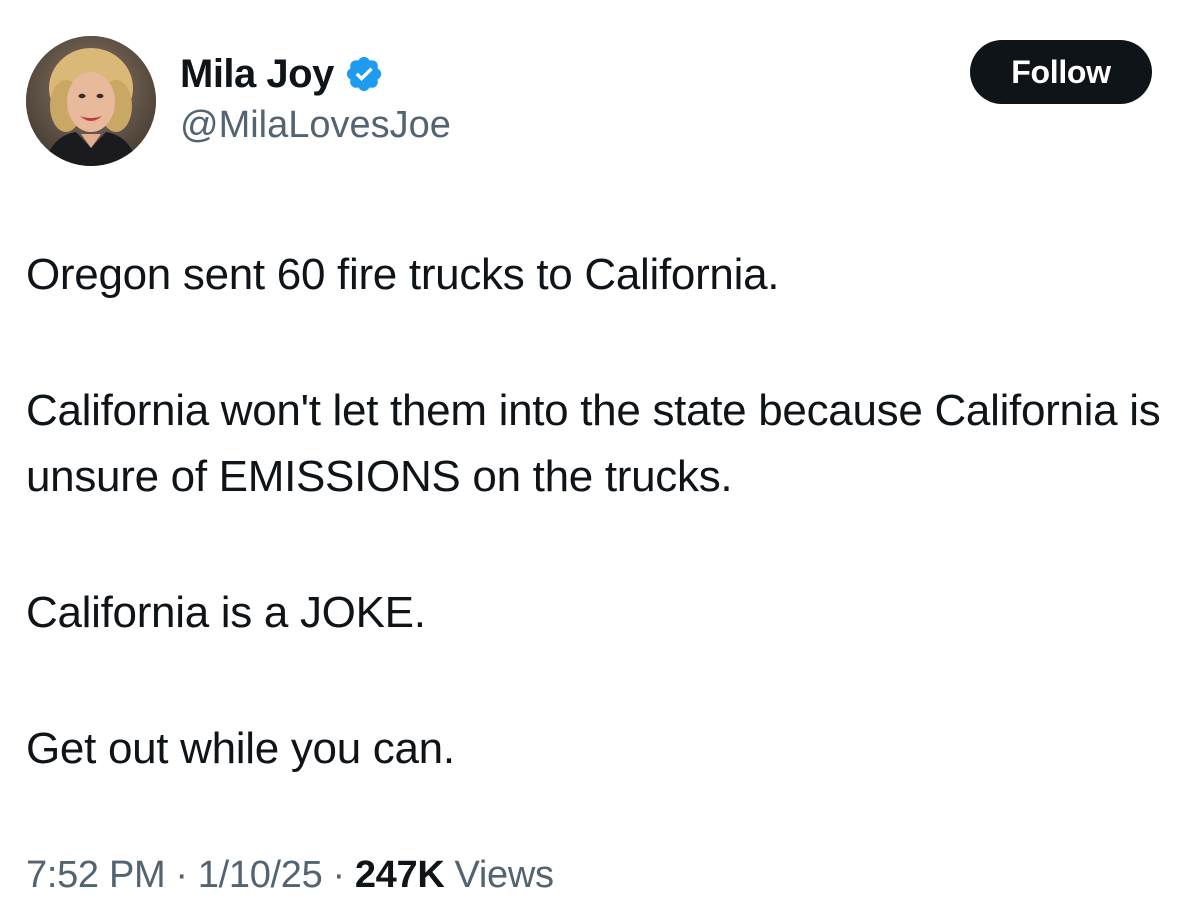 Image resolution: width=1200 pixels, height=920 pixels. What do you see at coordinates (399, 875) in the screenshot?
I see `views-count: 247K` at bounding box center [399, 875].